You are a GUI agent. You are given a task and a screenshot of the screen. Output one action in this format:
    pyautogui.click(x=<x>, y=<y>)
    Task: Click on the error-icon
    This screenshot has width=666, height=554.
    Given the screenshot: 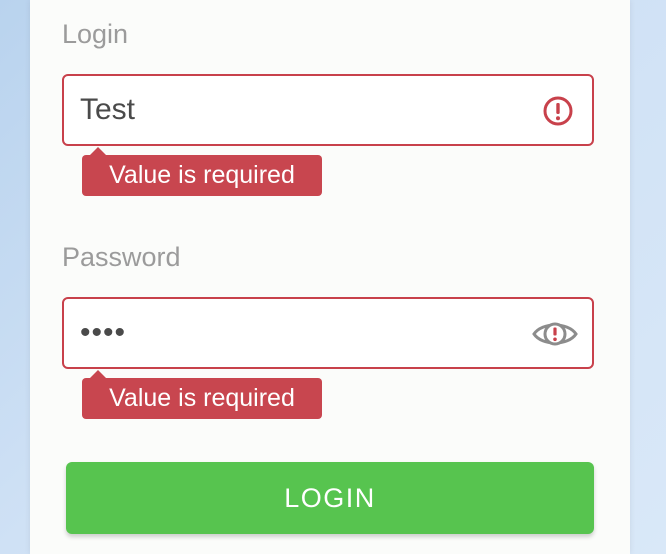 What is the action you would take?
    pyautogui.click(x=558, y=111)
    